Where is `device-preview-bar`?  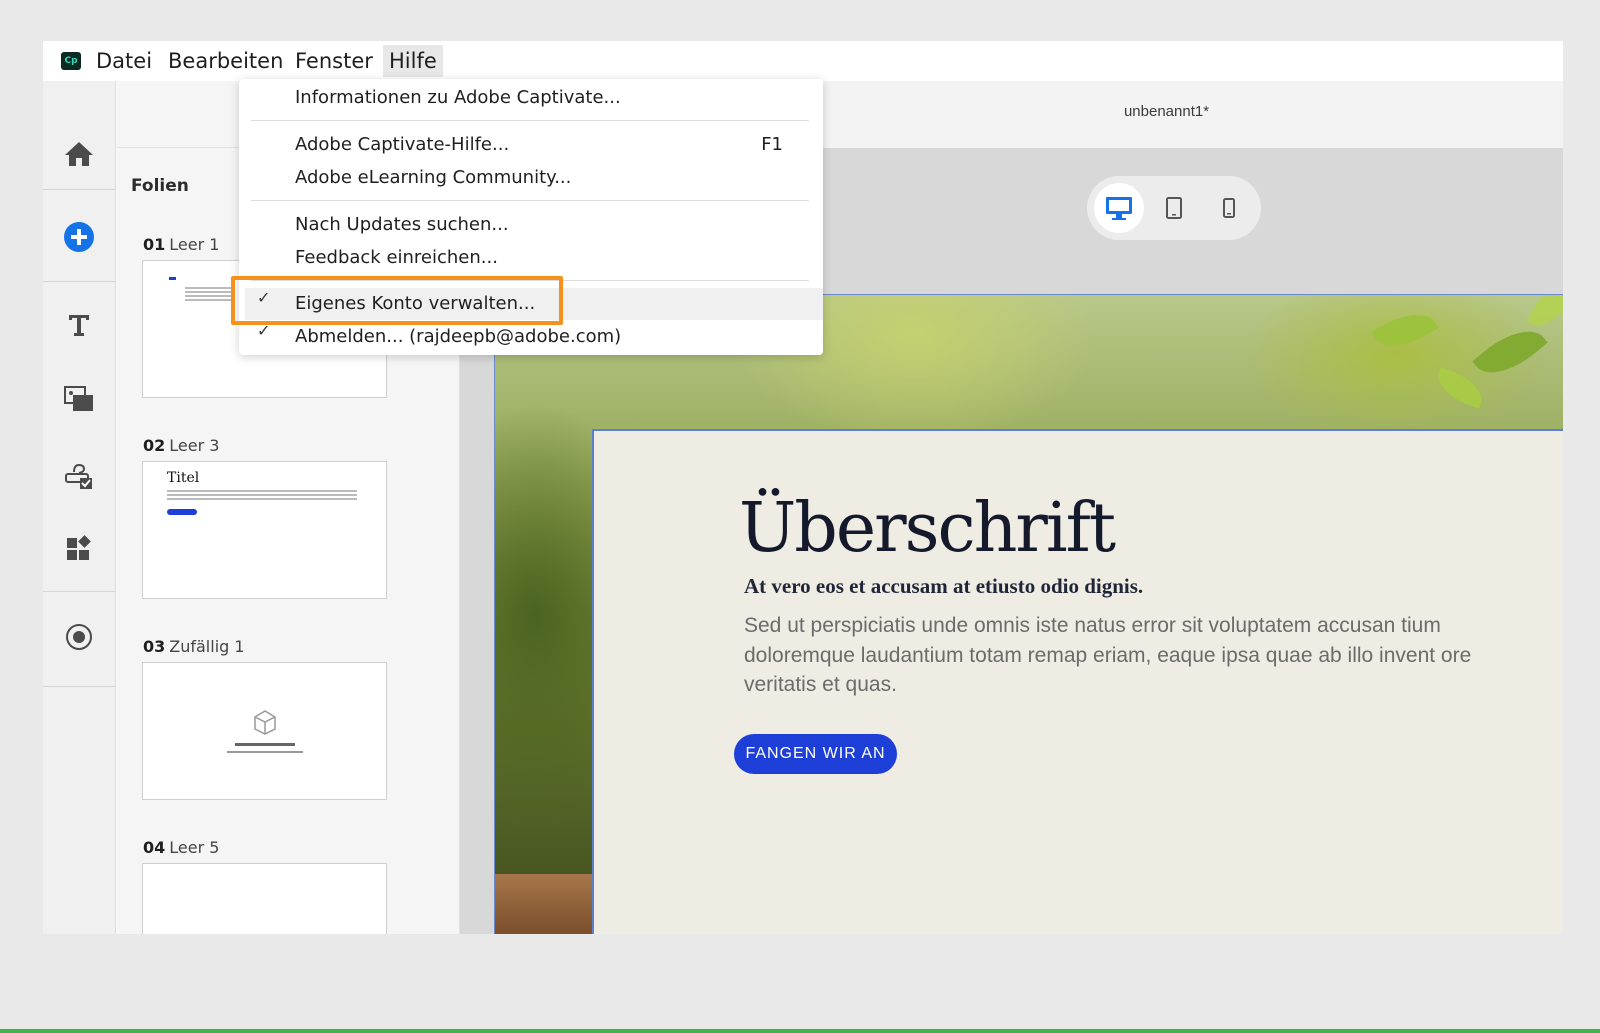
device-preview-bar is located at coordinates (1174, 208).